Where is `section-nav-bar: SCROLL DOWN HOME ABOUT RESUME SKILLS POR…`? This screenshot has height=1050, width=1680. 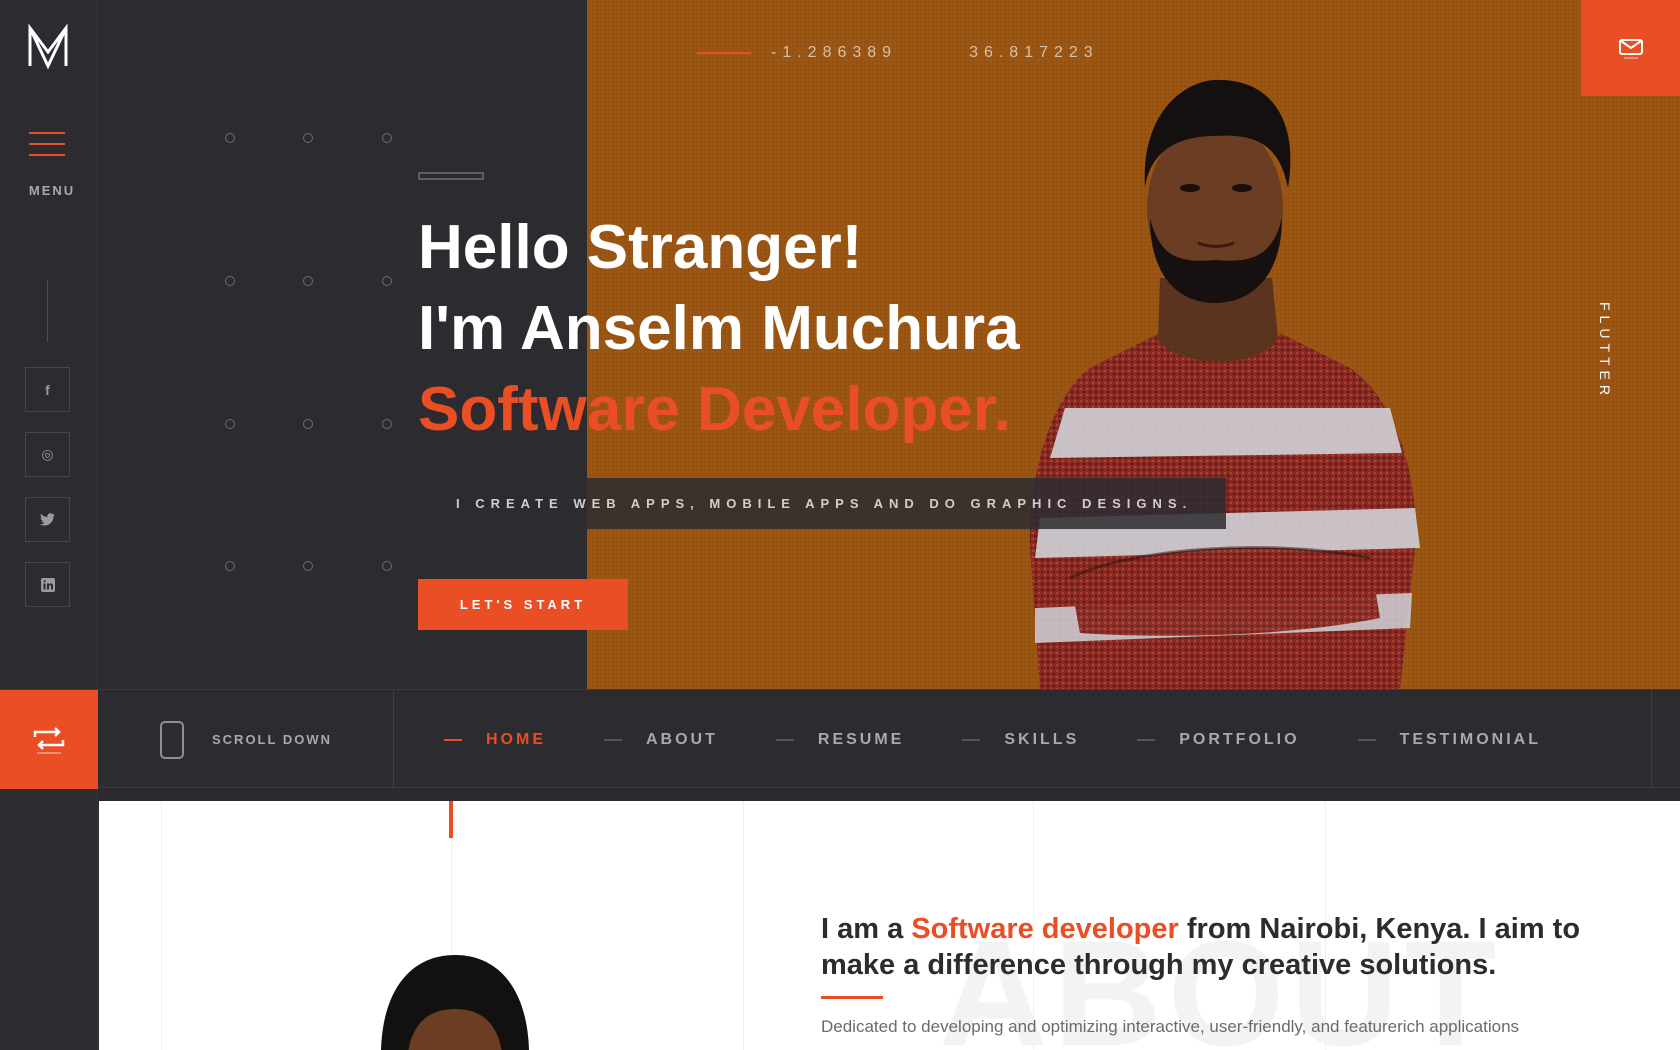 section-nav-bar: SCROLL DOWN HOME ABOUT RESUME SKILLS POR… is located at coordinates (840, 739).